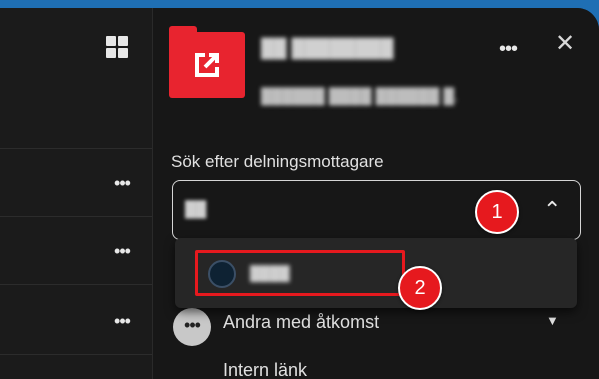 This screenshot has width=599, height=379. What do you see at coordinates (265, 369) in the screenshot?
I see `internal-link-label: Intern länk` at bounding box center [265, 369].